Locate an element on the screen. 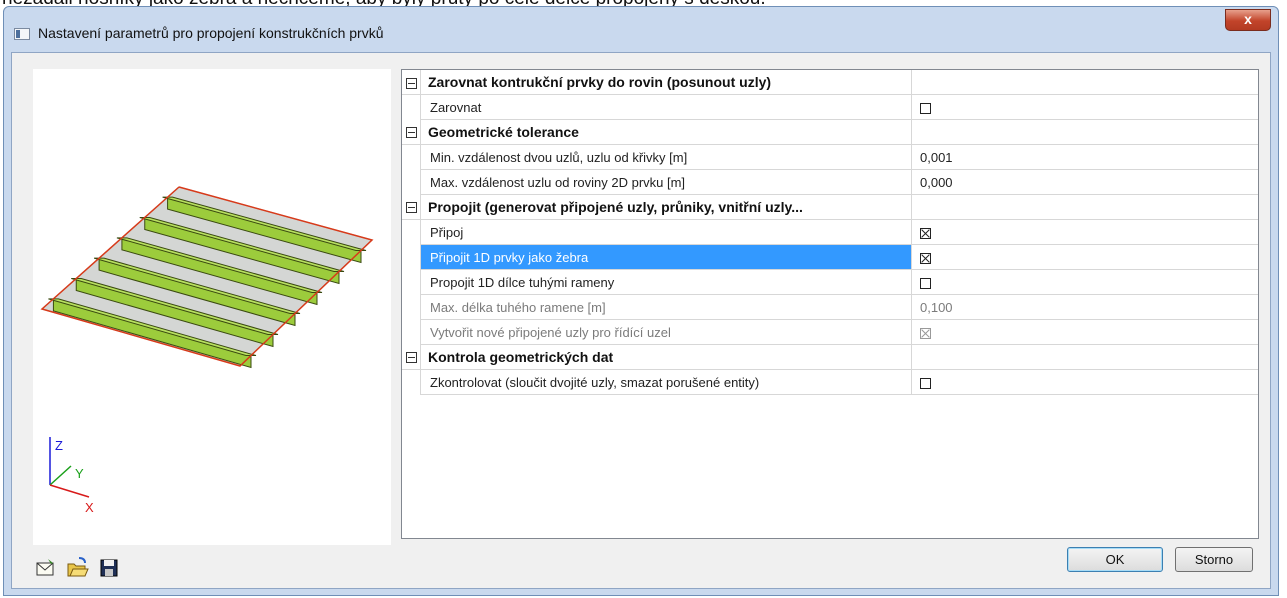  property-row: Max. délka tuhého ramene [m] 0,100 is located at coordinates (830, 307).